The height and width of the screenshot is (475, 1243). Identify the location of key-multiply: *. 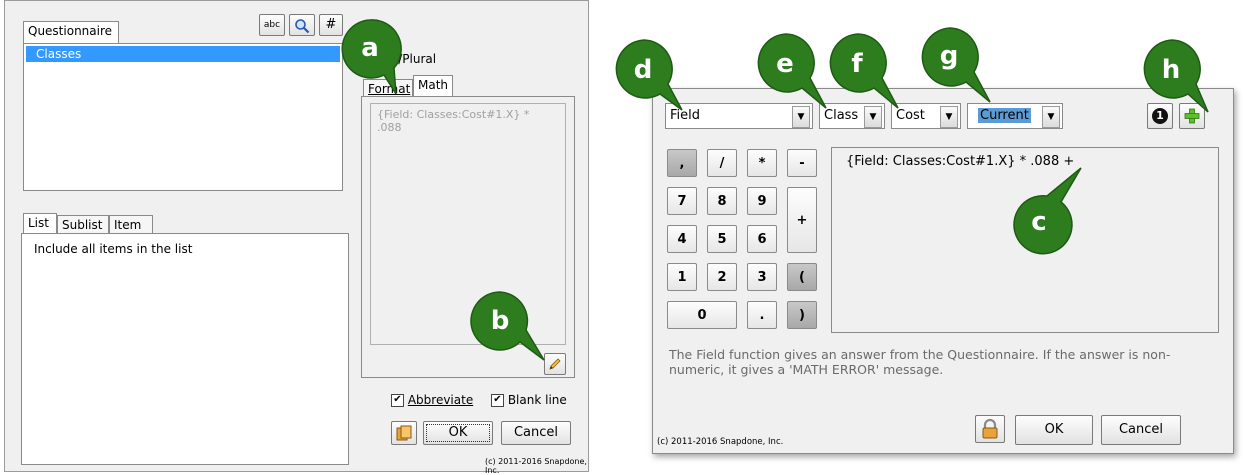
(762, 163).